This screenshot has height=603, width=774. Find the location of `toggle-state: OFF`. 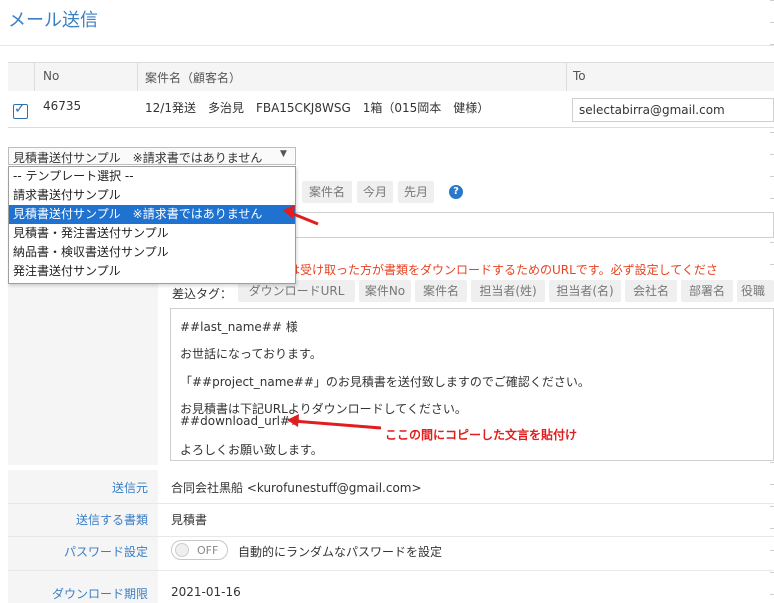

toggle-state: OFF is located at coordinates (208, 550).